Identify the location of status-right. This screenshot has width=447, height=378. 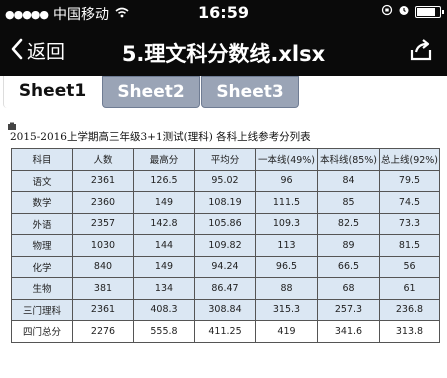
(412, 12).